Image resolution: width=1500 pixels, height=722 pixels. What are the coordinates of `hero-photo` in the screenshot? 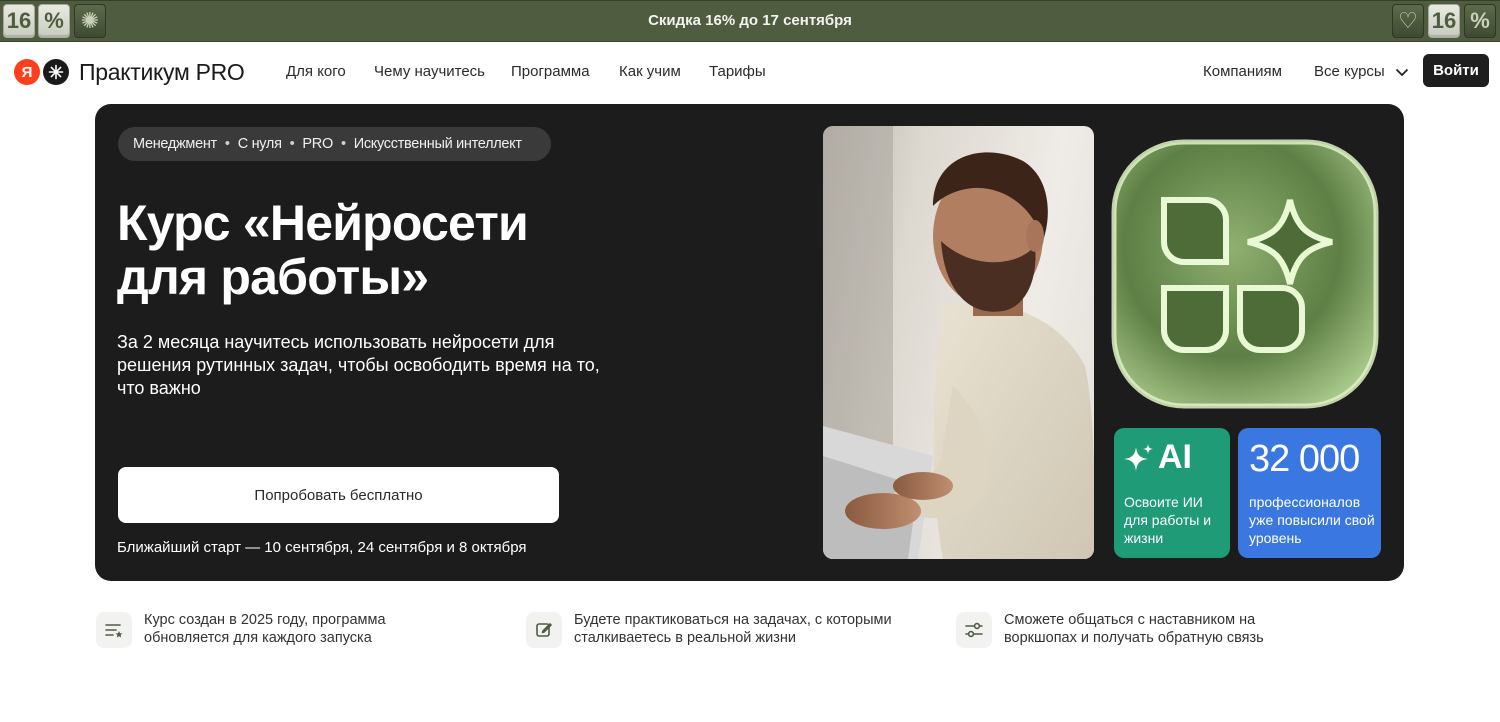 It's located at (958, 342).